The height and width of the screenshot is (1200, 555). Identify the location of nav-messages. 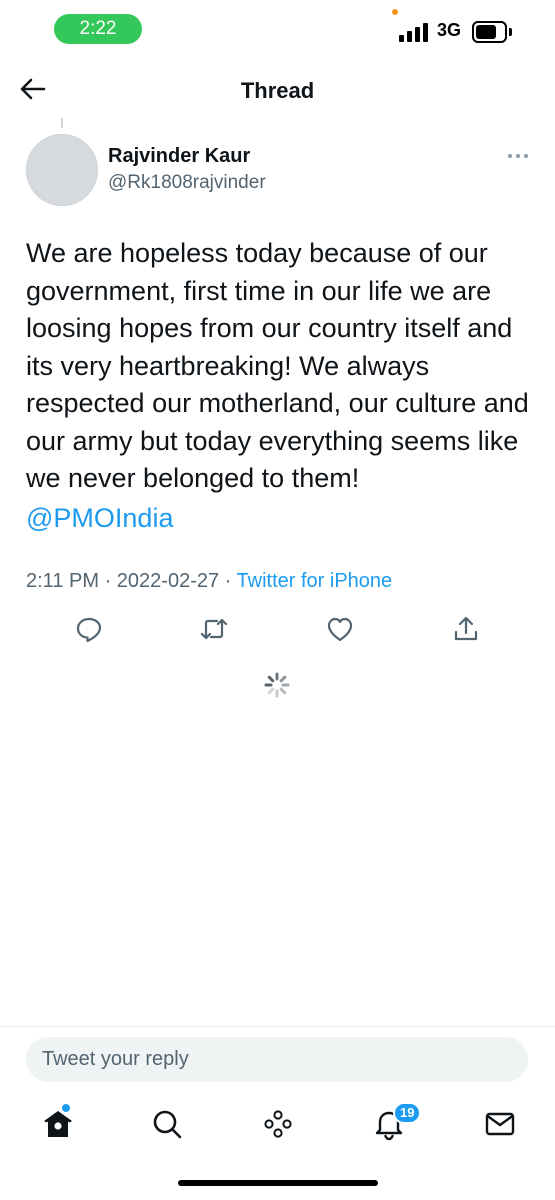
(500, 1124).